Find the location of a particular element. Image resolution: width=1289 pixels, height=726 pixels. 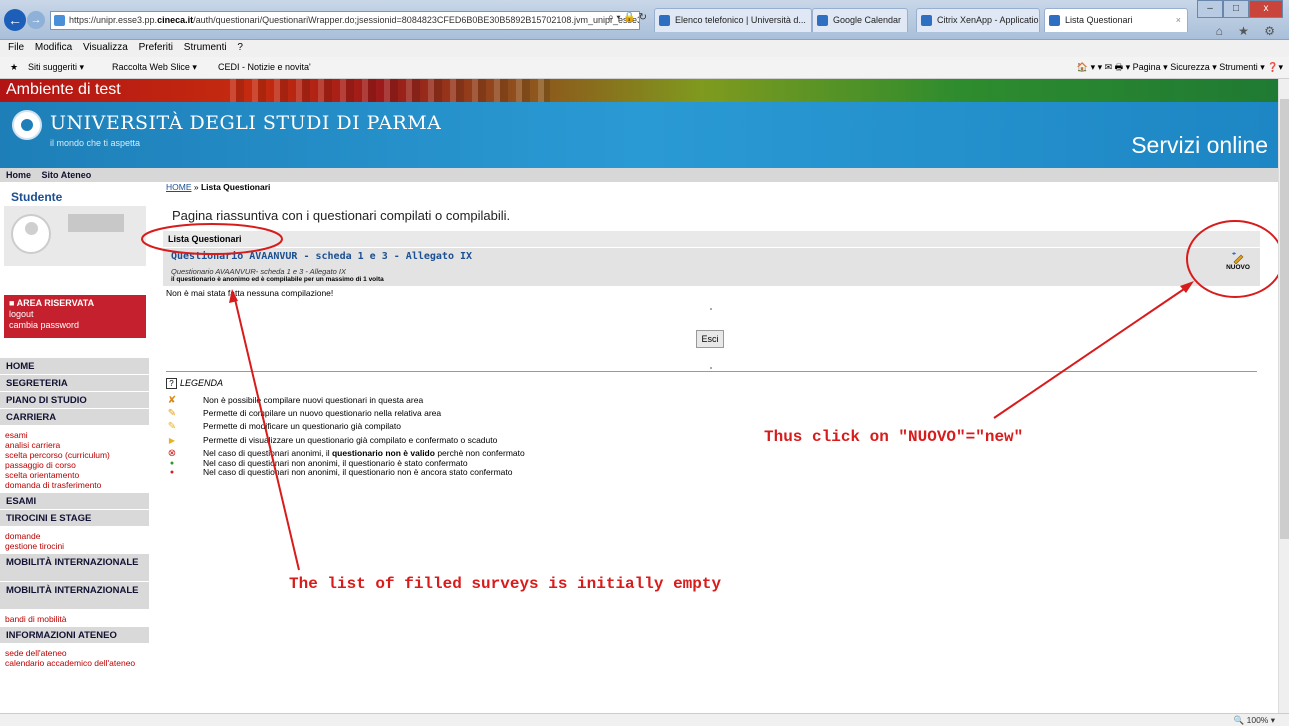

status-bar: 🔍 100% ▾ is located at coordinates (644, 719).